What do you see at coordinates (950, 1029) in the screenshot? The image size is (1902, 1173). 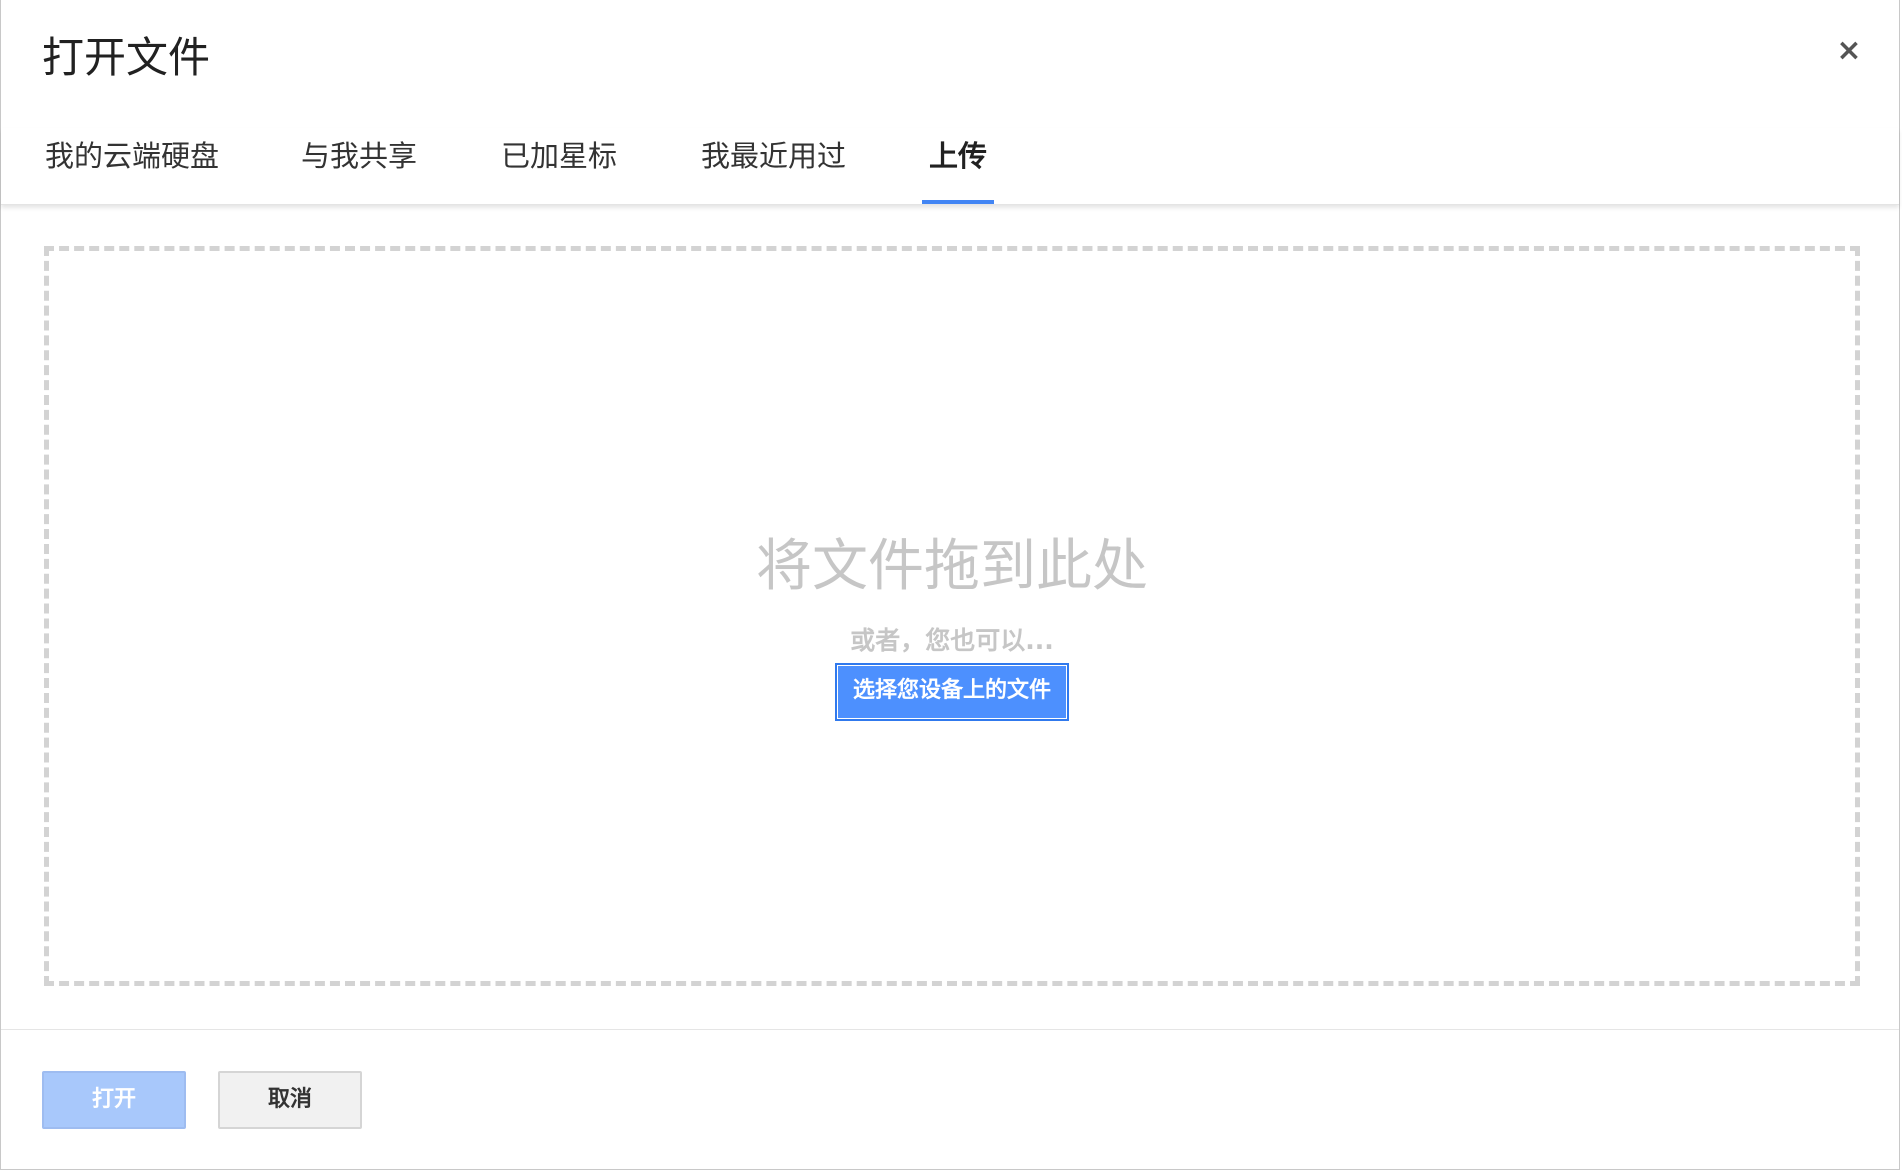 I see `footer-divider` at bounding box center [950, 1029].